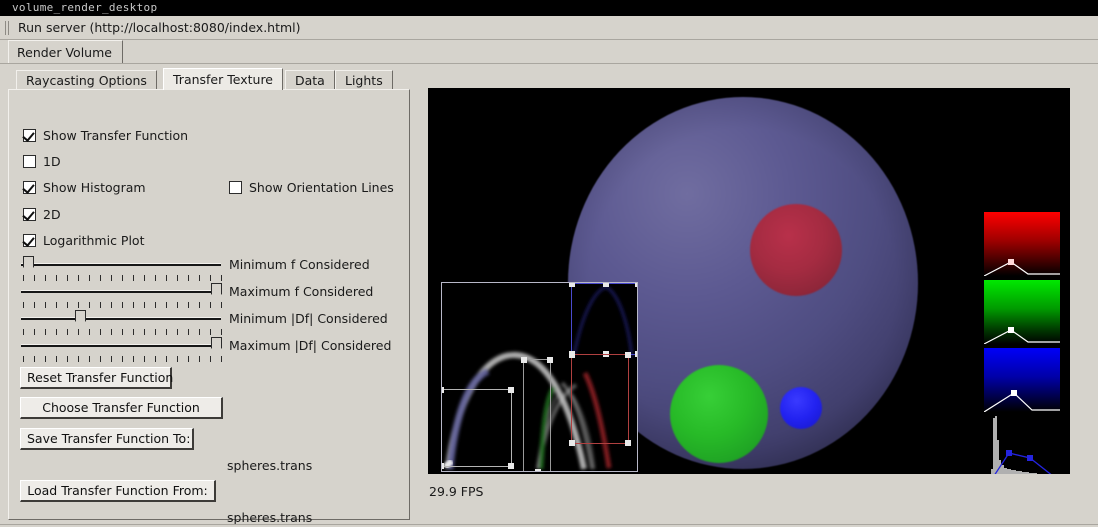 The image size is (1098, 527). What do you see at coordinates (52, 161) in the screenshot?
I see `checkbox-label: 1D` at bounding box center [52, 161].